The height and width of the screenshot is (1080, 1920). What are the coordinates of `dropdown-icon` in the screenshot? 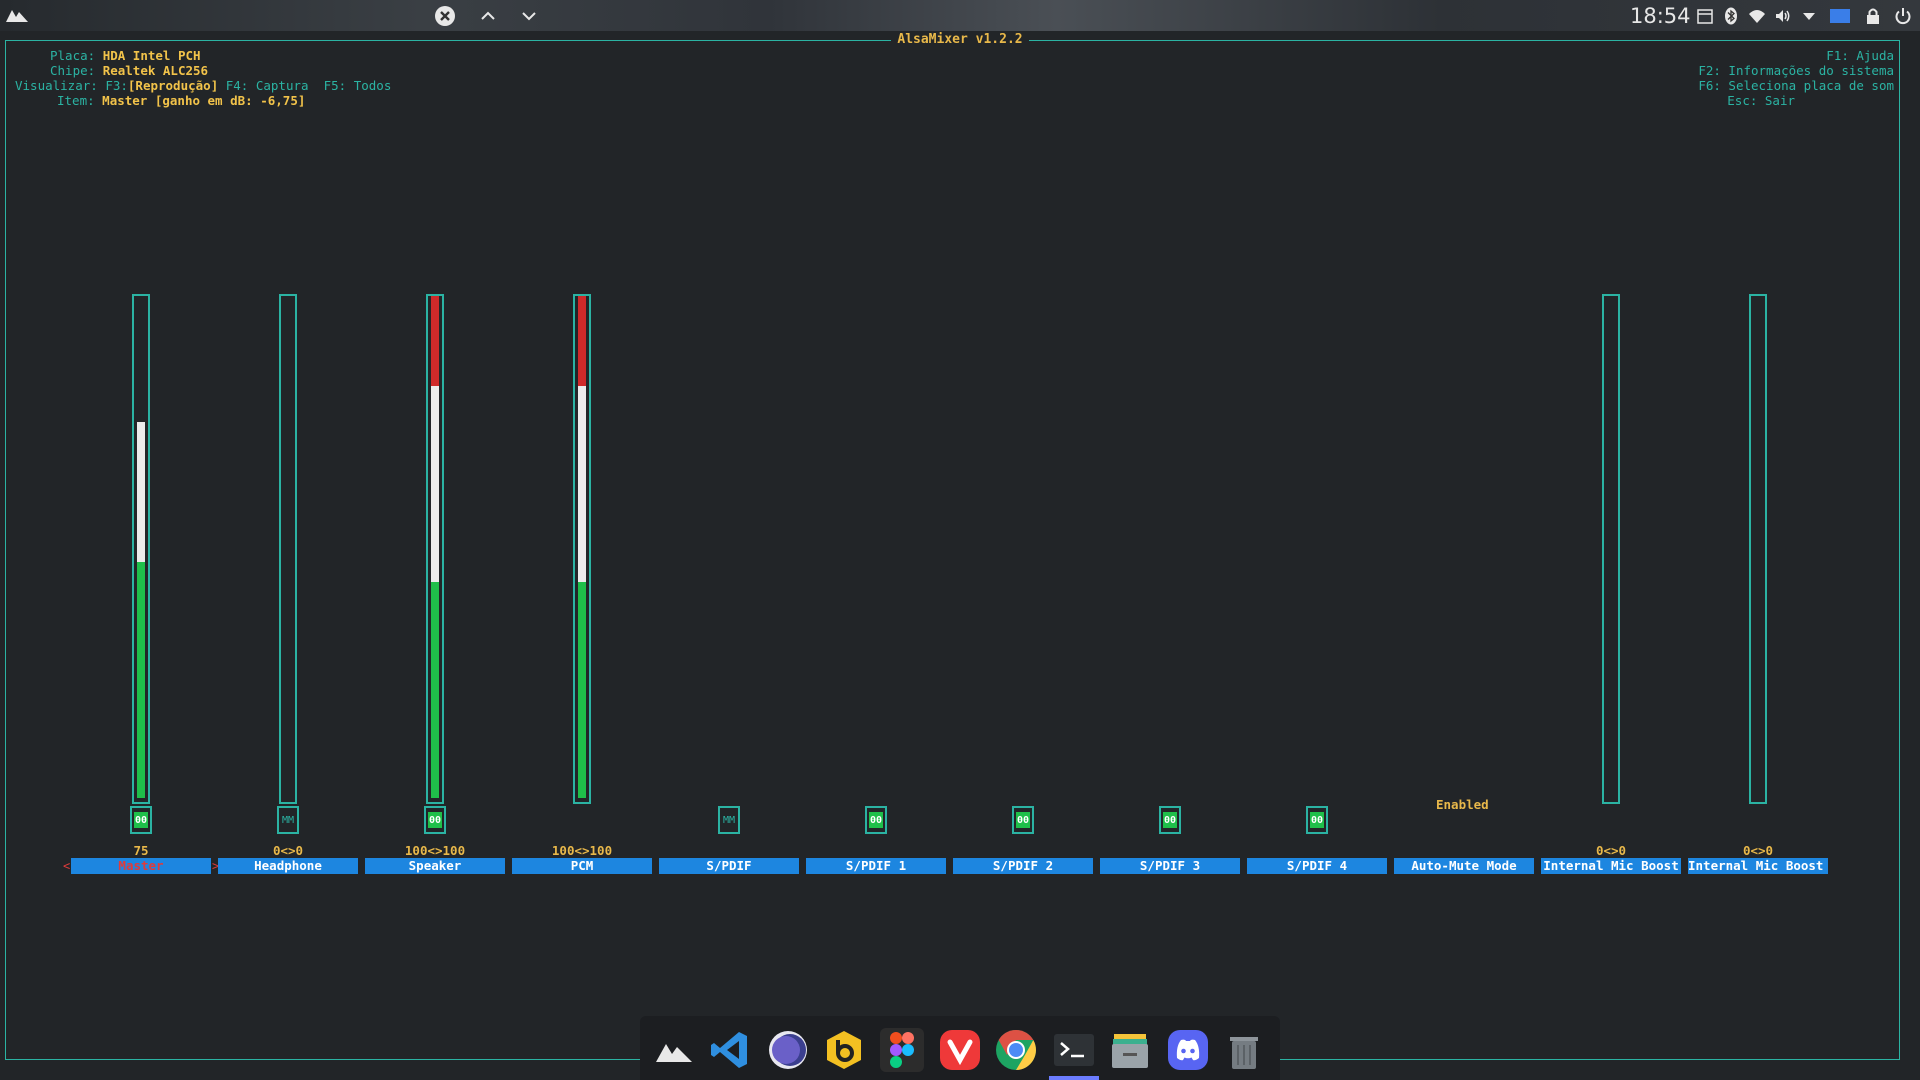 It's located at (1809, 16).